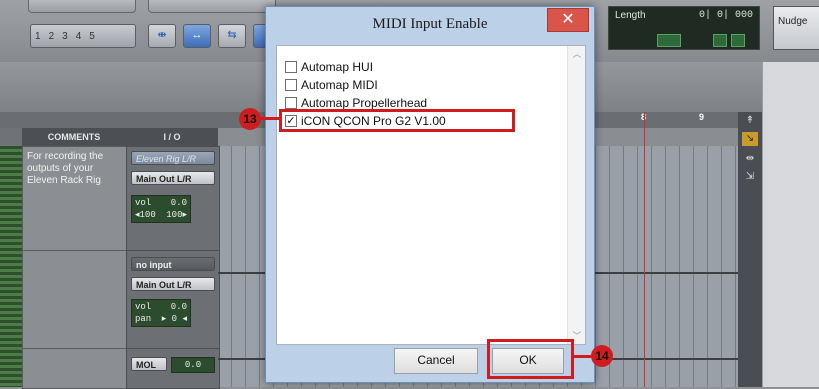  I want to click on expand-icon: ⇹, so click(750, 159).